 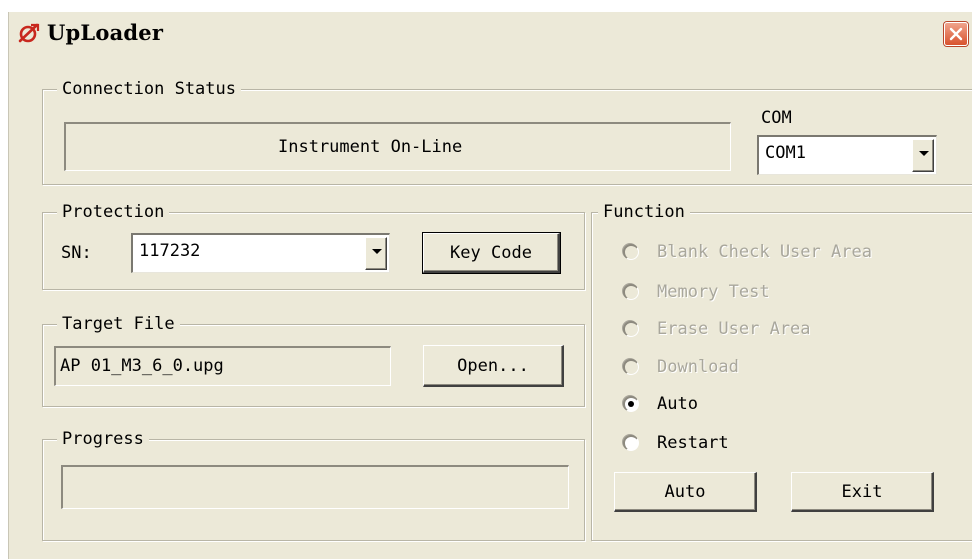 What do you see at coordinates (315, 487) in the screenshot?
I see `progress-bar` at bounding box center [315, 487].